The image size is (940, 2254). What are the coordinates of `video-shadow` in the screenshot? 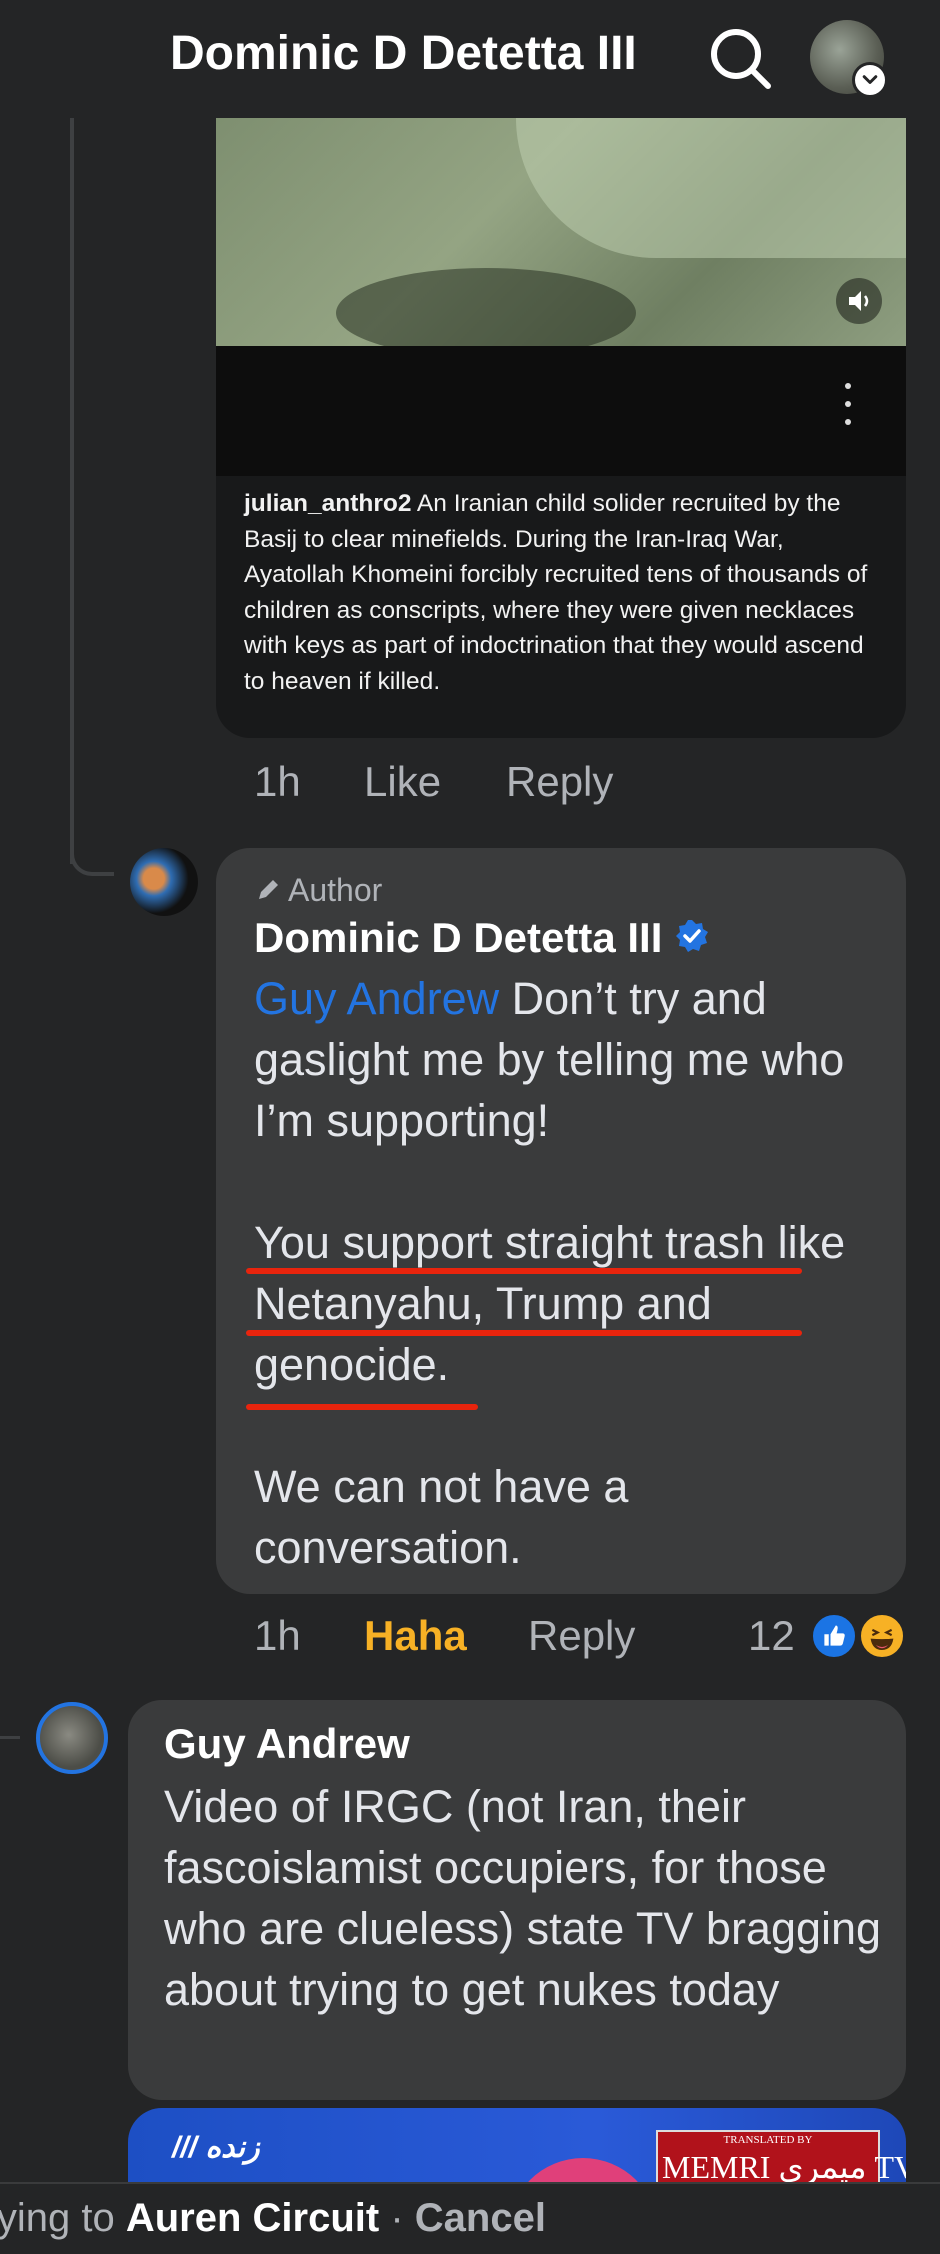 It's located at (486, 313).